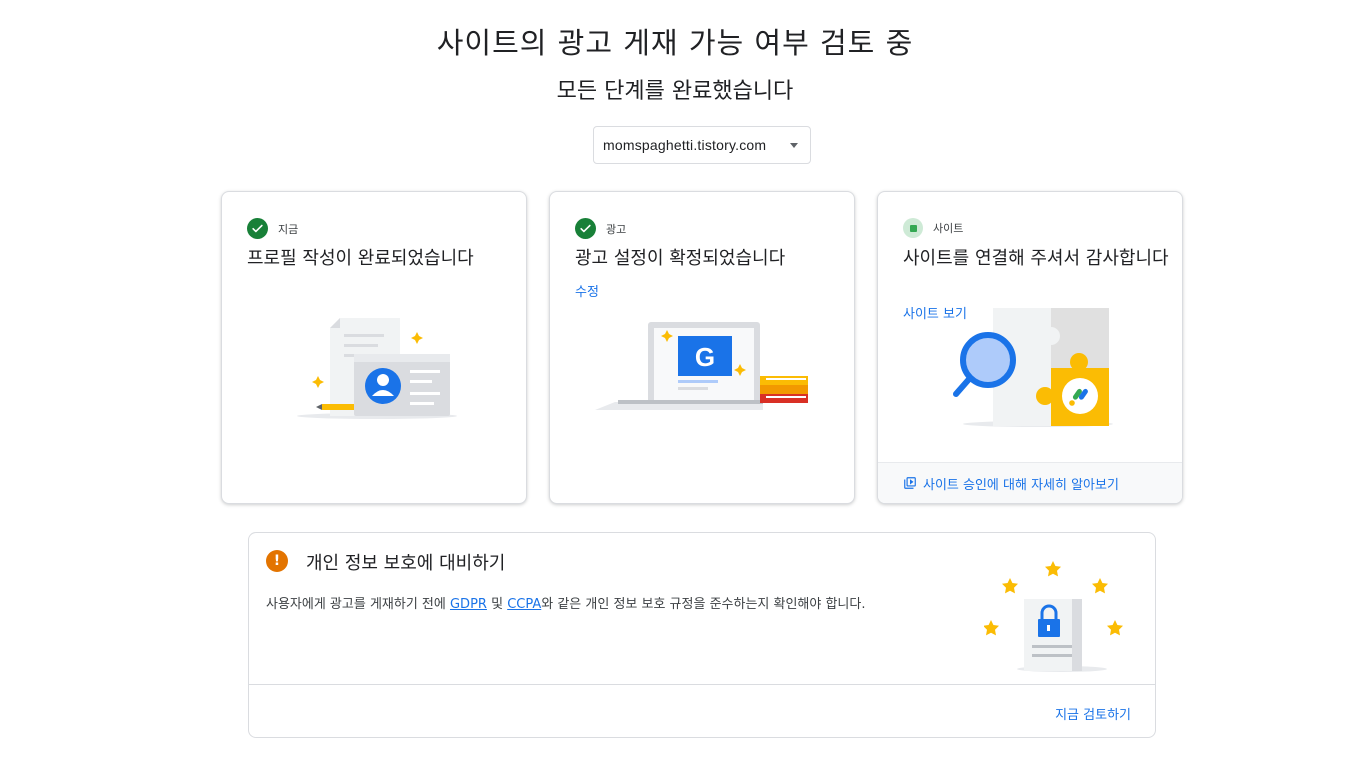  Describe the element at coordinates (705, 357) in the screenshot. I see `svg-text: G` at that location.